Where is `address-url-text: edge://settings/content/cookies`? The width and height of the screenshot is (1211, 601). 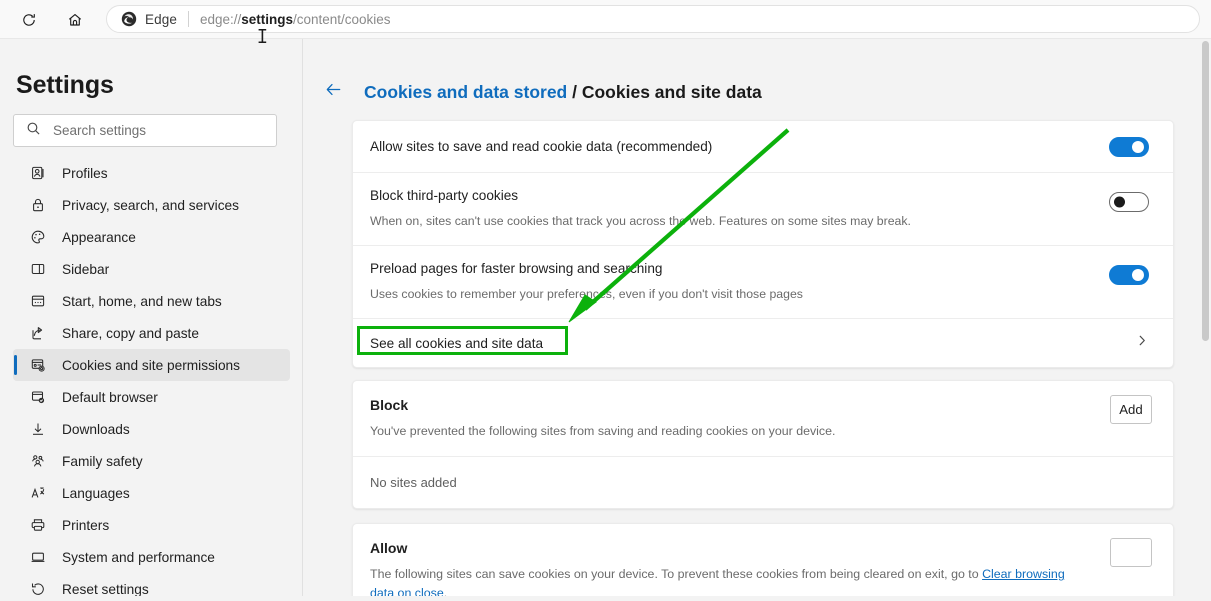
address-url-text: edge://settings/content/cookies is located at coordinates (295, 19).